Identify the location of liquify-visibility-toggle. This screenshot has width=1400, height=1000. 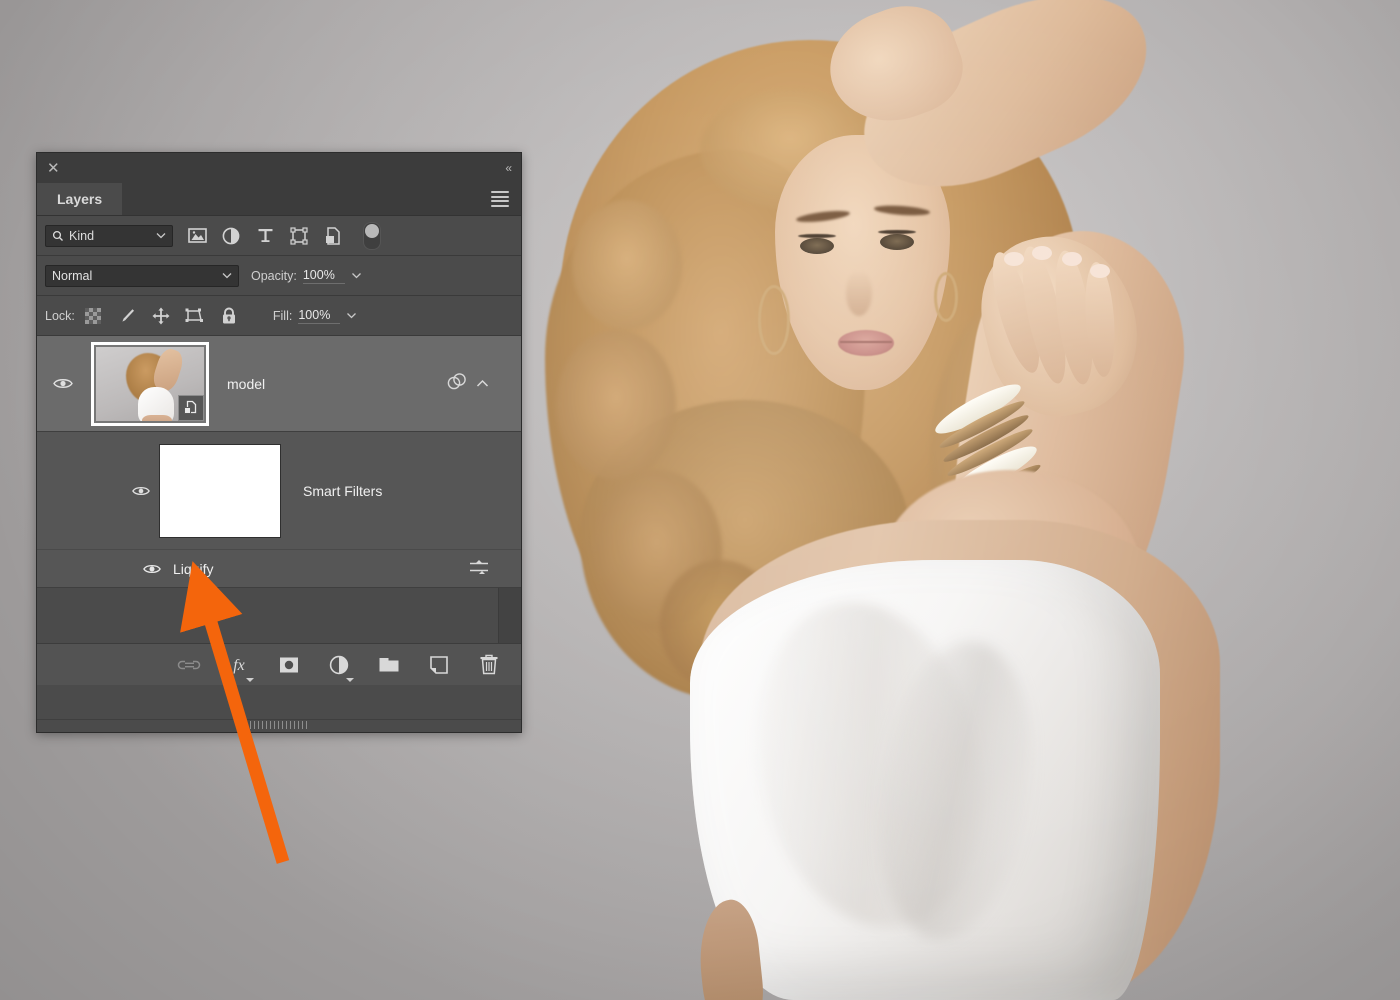
(152, 569).